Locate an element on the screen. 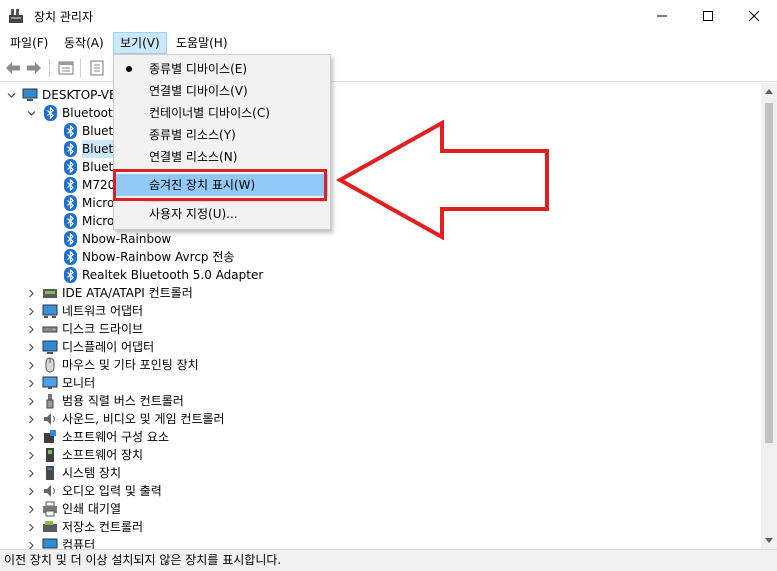  tree-category-label: 시스템 장치 is located at coordinates (92, 473).